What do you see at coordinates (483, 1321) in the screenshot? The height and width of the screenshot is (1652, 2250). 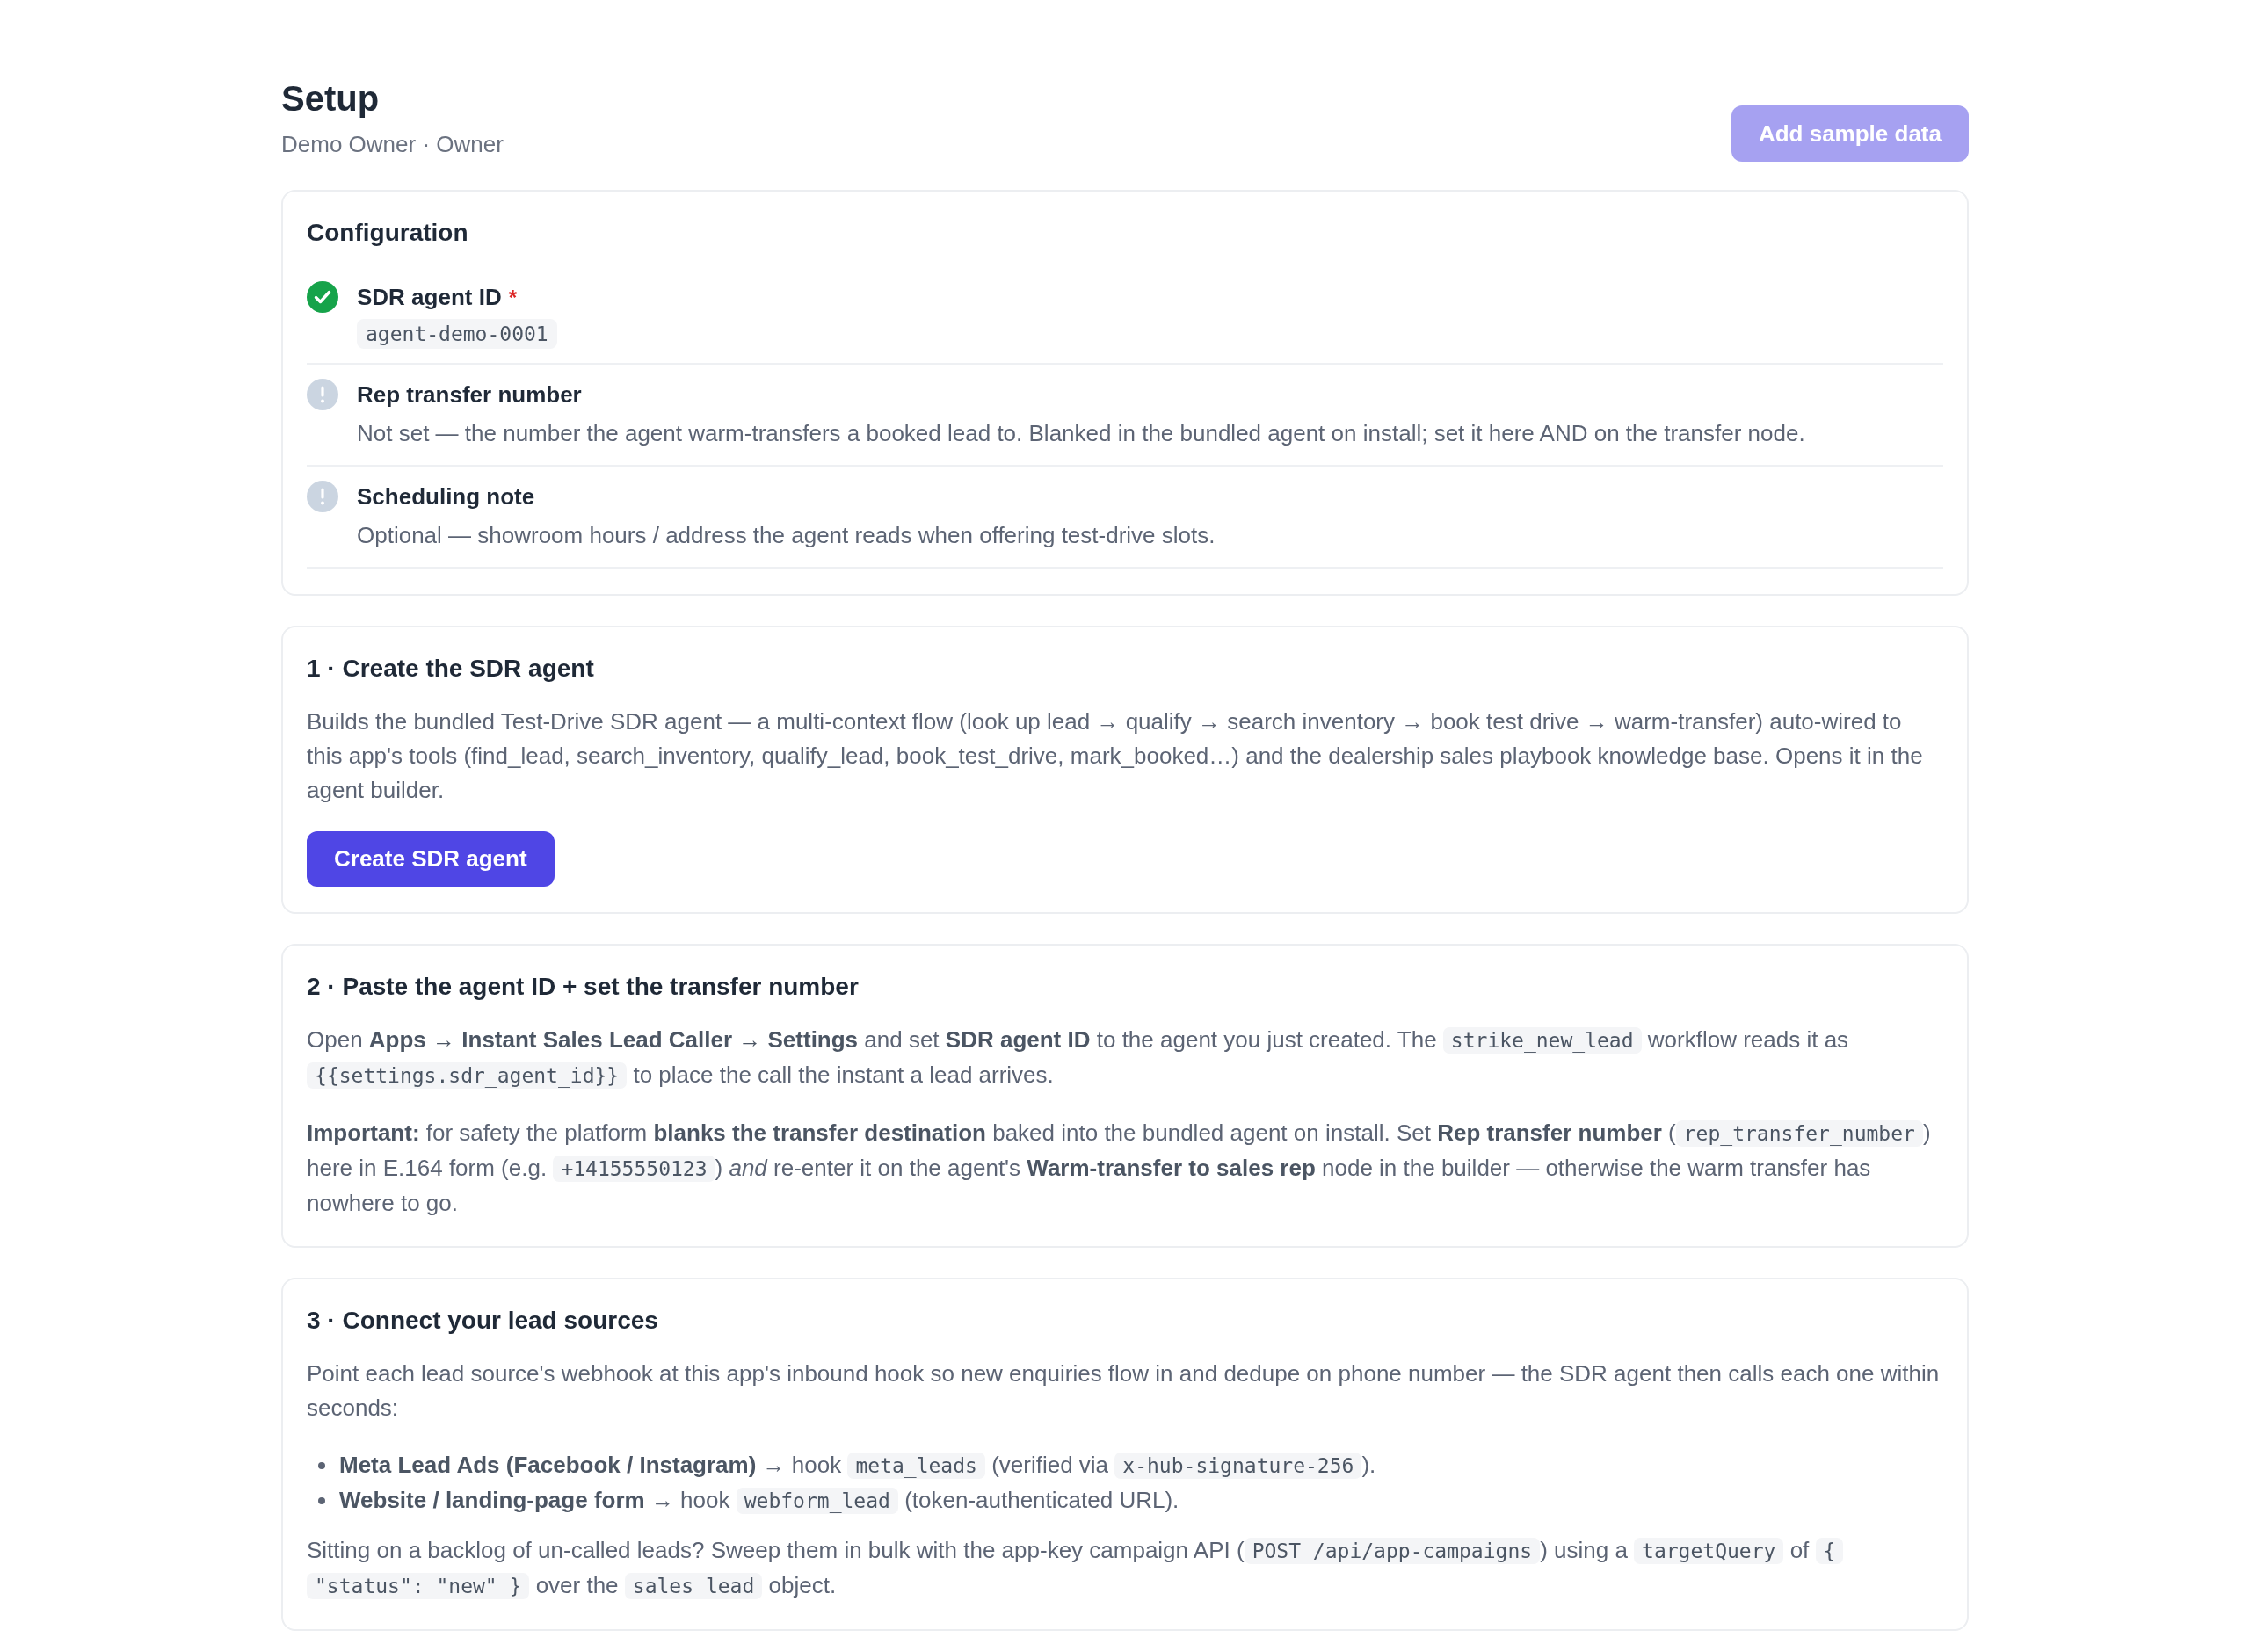 I see `card-title: 3 · Connect your lead sources` at bounding box center [483, 1321].